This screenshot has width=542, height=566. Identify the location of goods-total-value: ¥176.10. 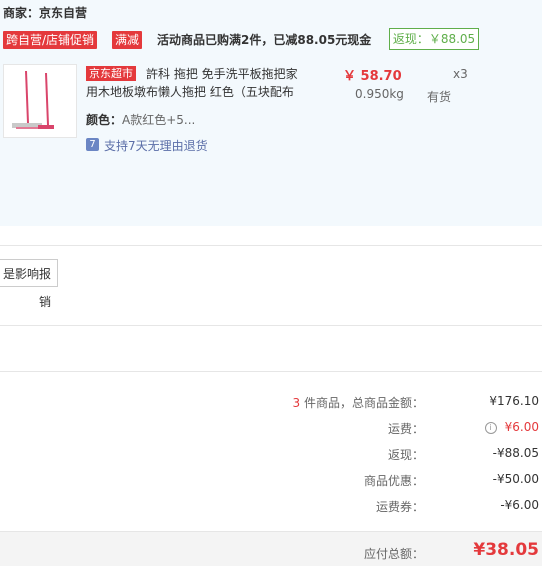
(514, 401).